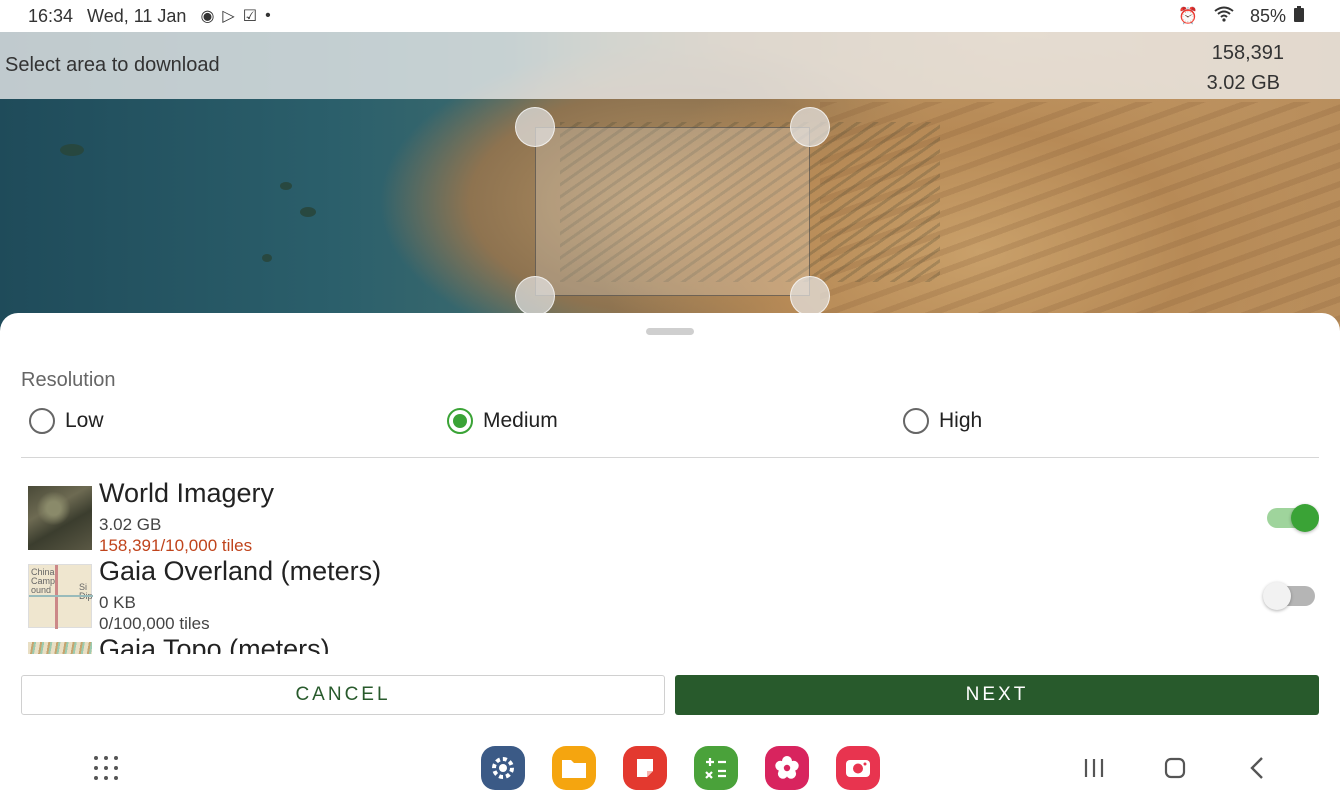 Image resolution: width=1340 pixels, height=800 pixels. What do you see at coordinates (535, 296) in the screenshot?
I see `selection-handle-bottom-left` at bounding box center [535, 296].